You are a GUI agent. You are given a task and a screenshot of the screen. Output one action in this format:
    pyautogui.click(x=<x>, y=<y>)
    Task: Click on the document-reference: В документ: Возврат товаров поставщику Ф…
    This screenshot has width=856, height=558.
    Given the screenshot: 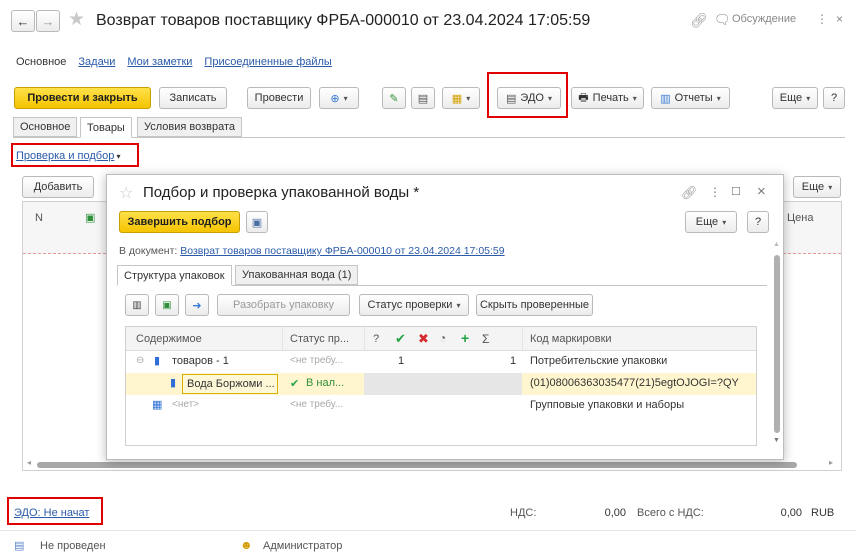 What is the action you would take?
    pyautogui.click(x=312, y=251)
    